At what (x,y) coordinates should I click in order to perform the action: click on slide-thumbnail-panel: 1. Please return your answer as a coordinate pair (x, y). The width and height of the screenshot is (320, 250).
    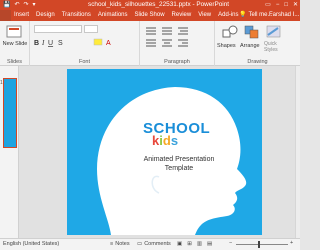
    Looking at the image, I should click on (9, 152).